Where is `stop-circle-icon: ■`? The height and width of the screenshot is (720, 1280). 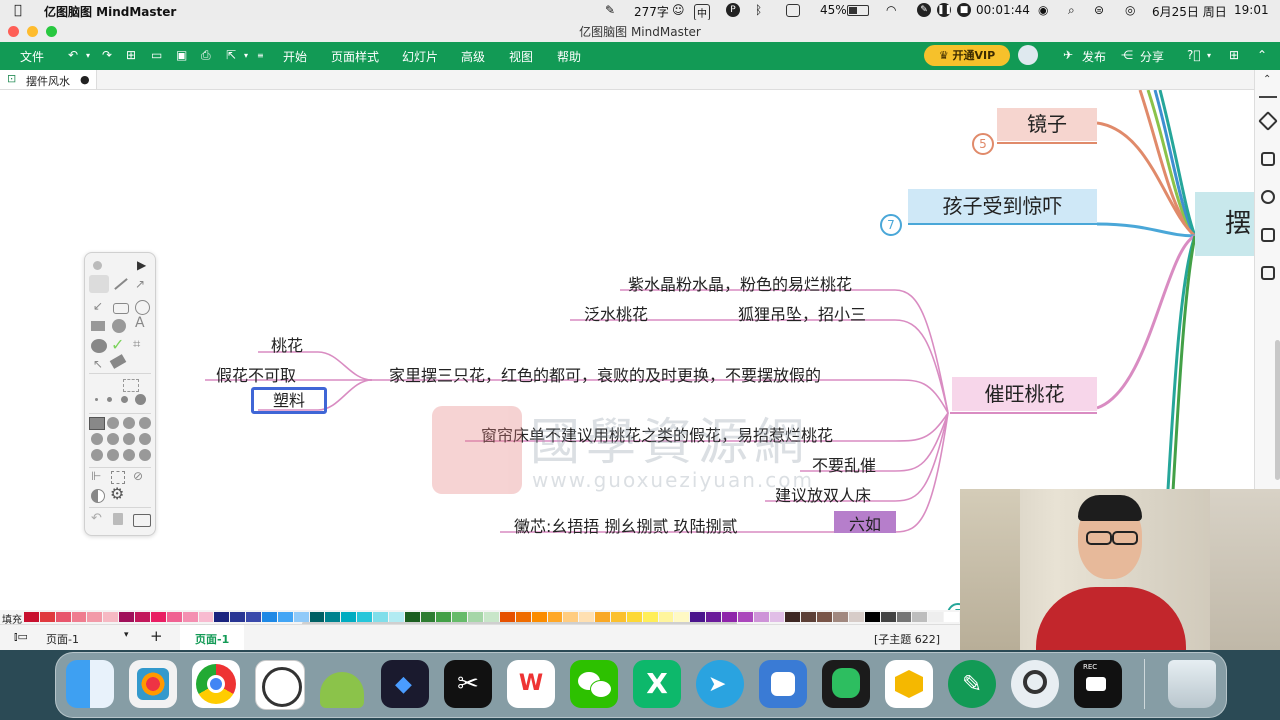
stop-circle-icon: ■ is located at coordinates (964, 10).